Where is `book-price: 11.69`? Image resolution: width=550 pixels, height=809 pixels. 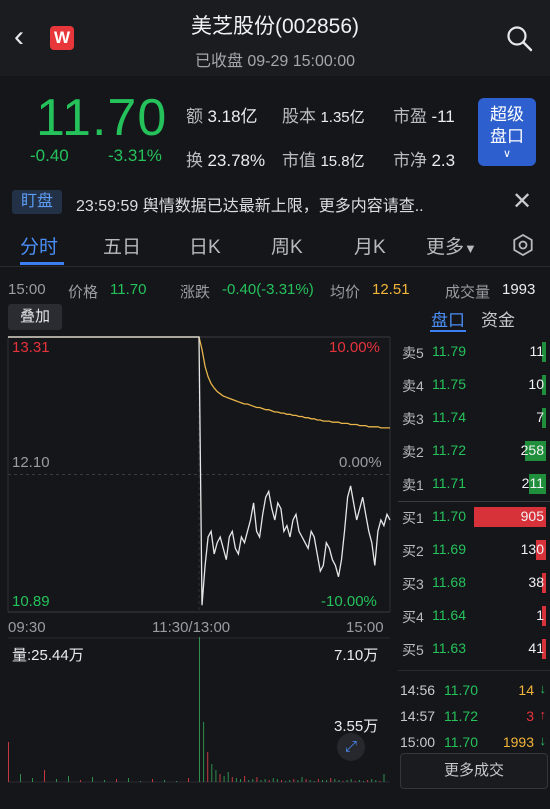 book-price: 11.69 is located at coordinates (449, 549).